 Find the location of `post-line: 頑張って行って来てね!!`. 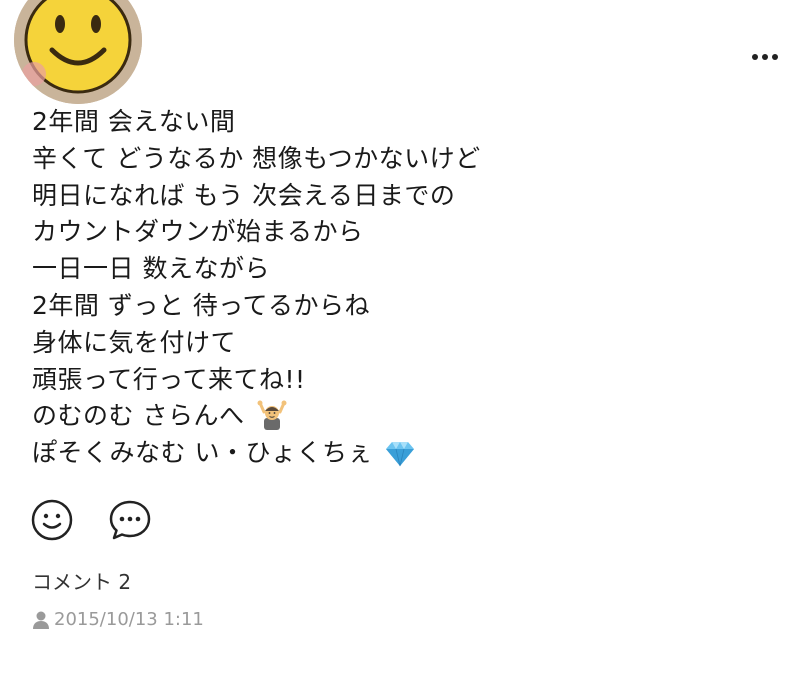

post-line: 頑張って行って来てね!! is located at coordinates (169, 379).